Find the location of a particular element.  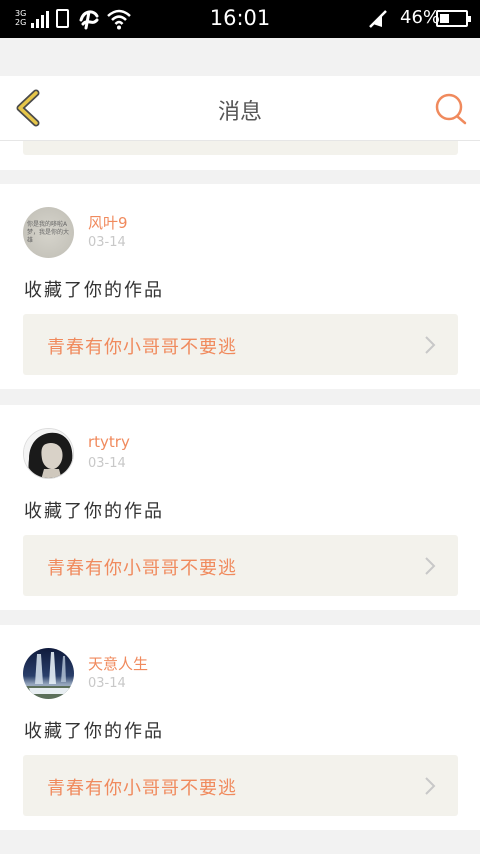

avatar: 你是我的哆啦A梦，我是你的大雄 is located at coordinates (48, 232).